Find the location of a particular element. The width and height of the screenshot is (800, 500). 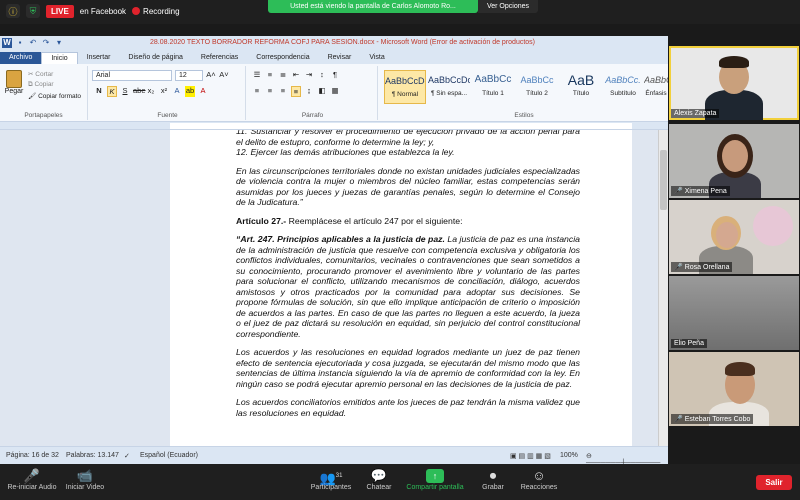

flowers-background is located at coordinates (773, 226).